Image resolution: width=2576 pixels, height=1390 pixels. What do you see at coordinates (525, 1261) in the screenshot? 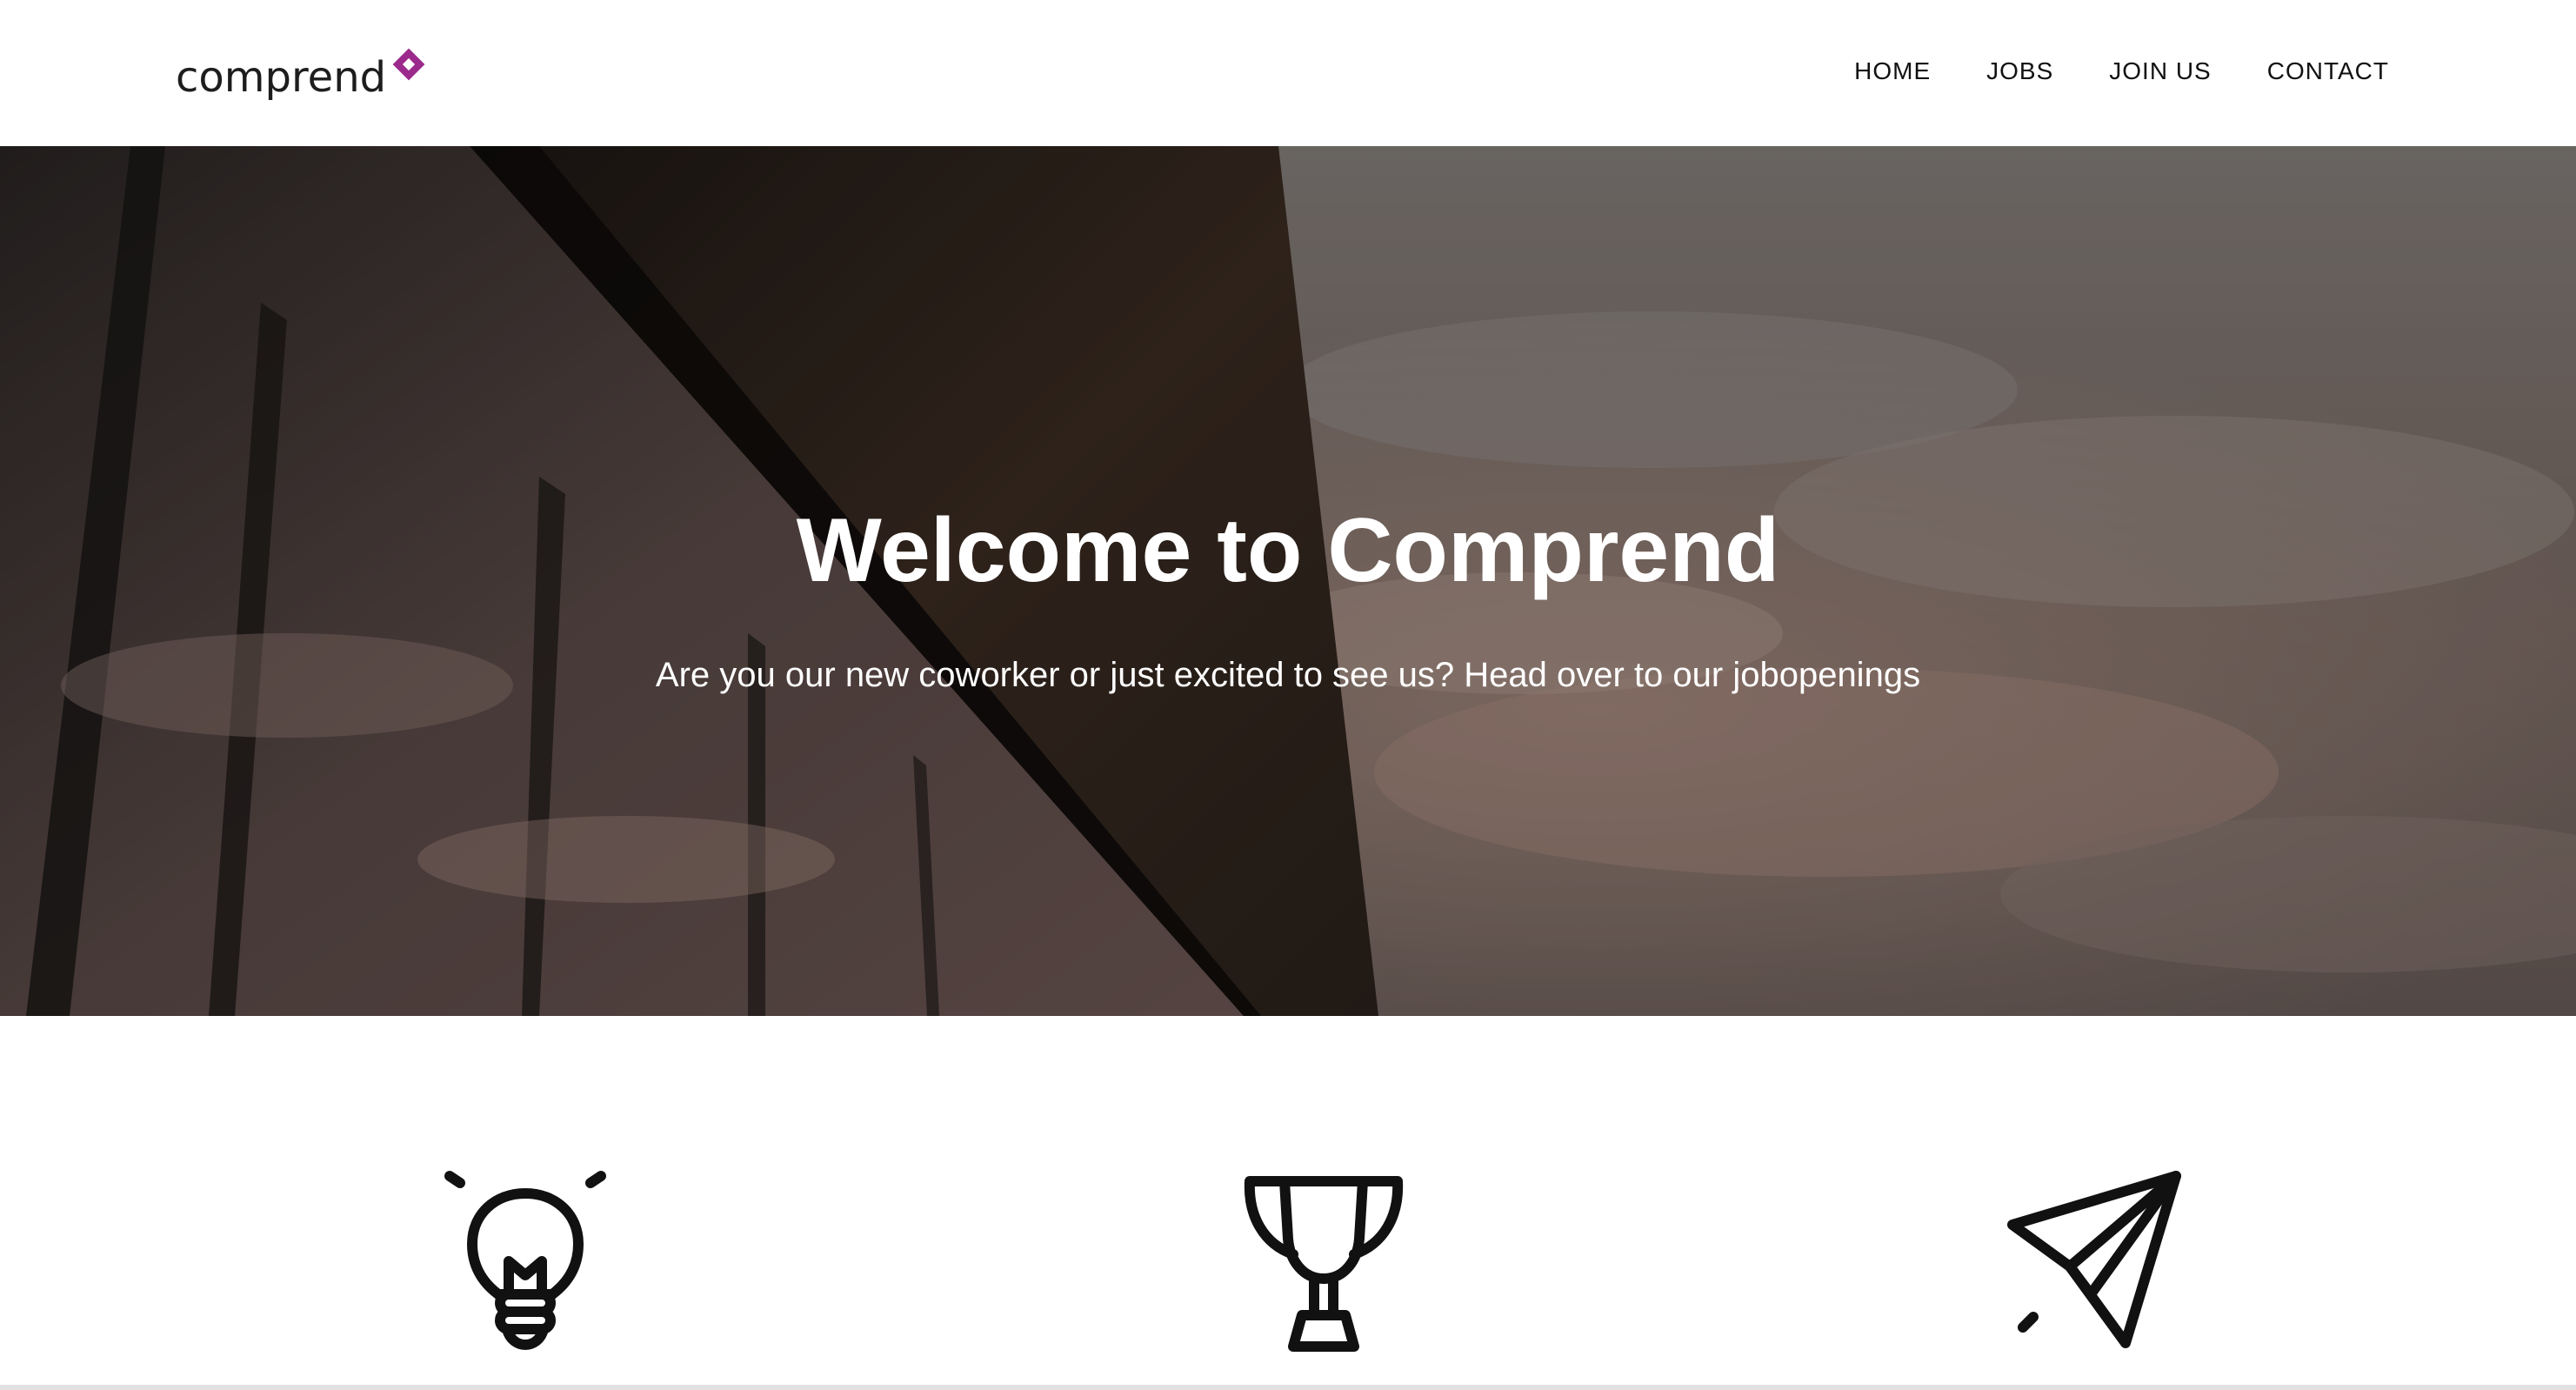
I see `lightbulb-icon` at bounding box center [525, 1261].